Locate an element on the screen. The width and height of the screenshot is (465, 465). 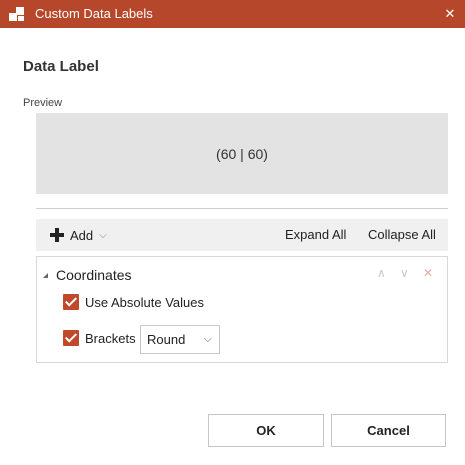
app-icon is located at coordinates (16, 14).